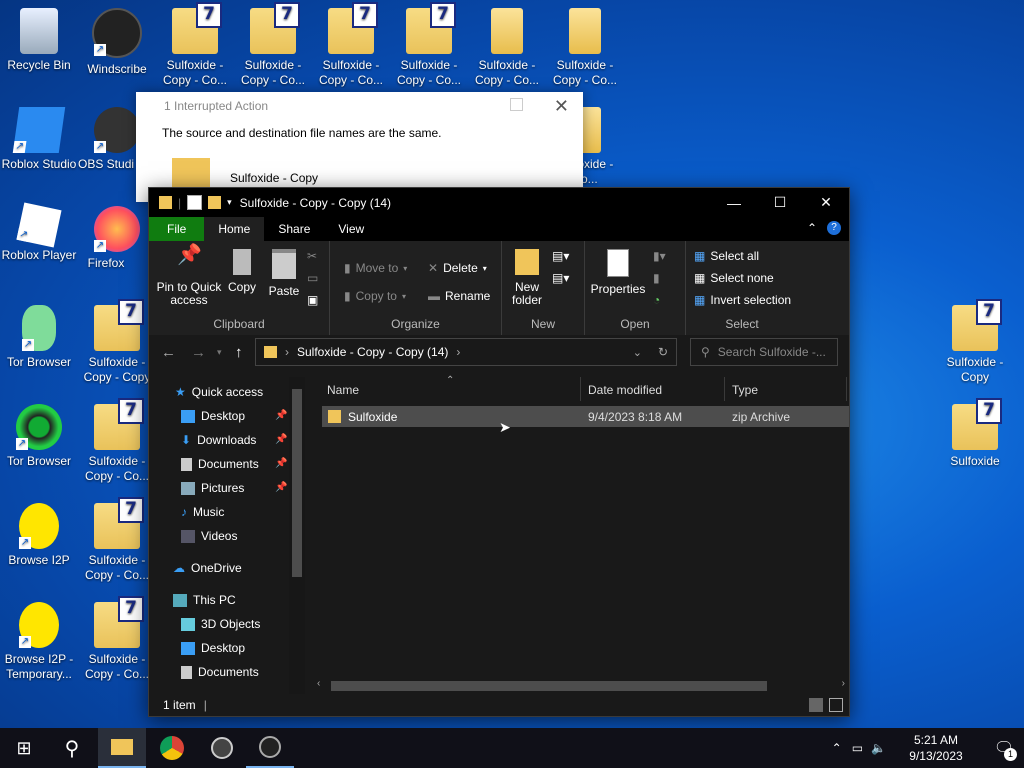 This screenshot has width=1024, height=768. Describe the element at coordinates (312, 300) in the screenshot. I see `paste-shortcut-icon: ▣` at that location.